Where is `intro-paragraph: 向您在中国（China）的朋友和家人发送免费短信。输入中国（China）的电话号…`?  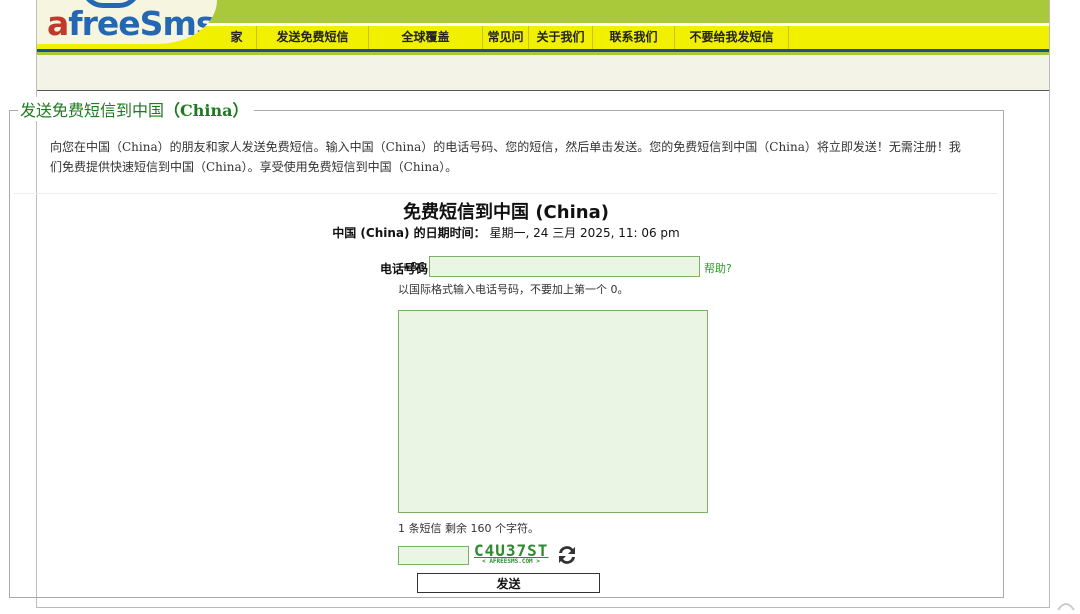
intro-paragraph: 向您在中国（China）的朋友和家人发送免费短信。输入中国（China）的电话号… is located at coordinates (505, 157).